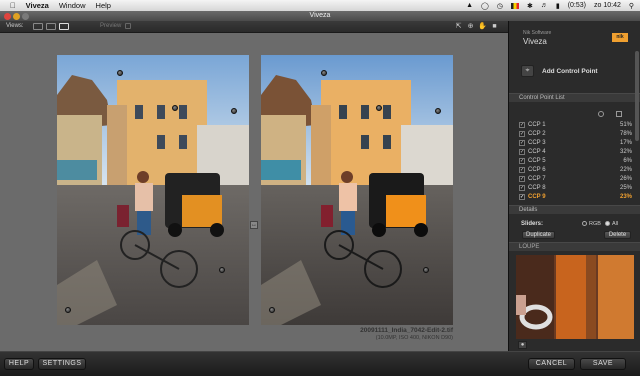 Image resolution: width=640 pixels, height=376 pixels. Describe the element at coordinates (575, 143) in the screenshot. I see `control-point-row: ✓ CCP 3 17%` at that location.